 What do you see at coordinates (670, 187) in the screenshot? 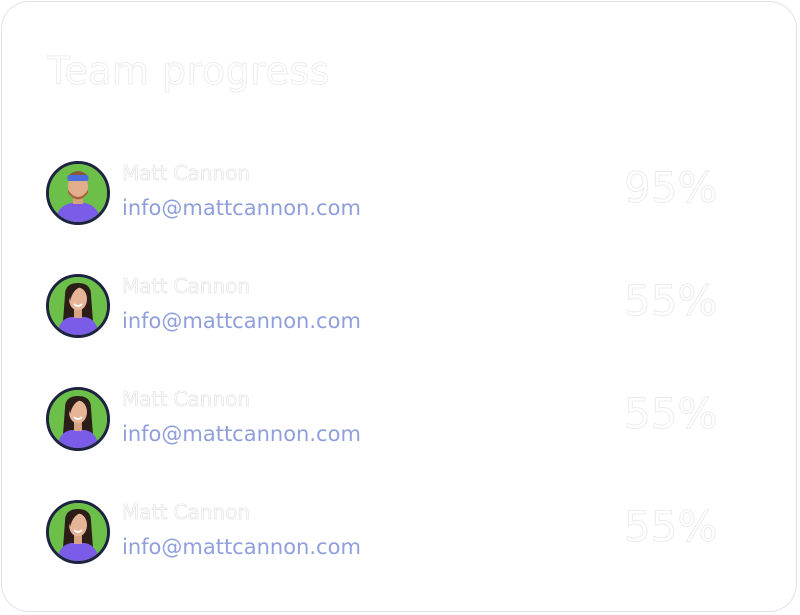
I see `member-progress: 95%` at bounding box center [670, 187].